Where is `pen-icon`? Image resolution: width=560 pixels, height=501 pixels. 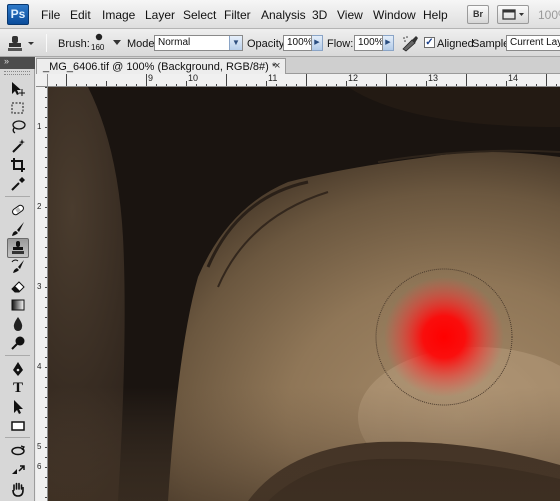
pen-icon is located at coordinates (18, 369).